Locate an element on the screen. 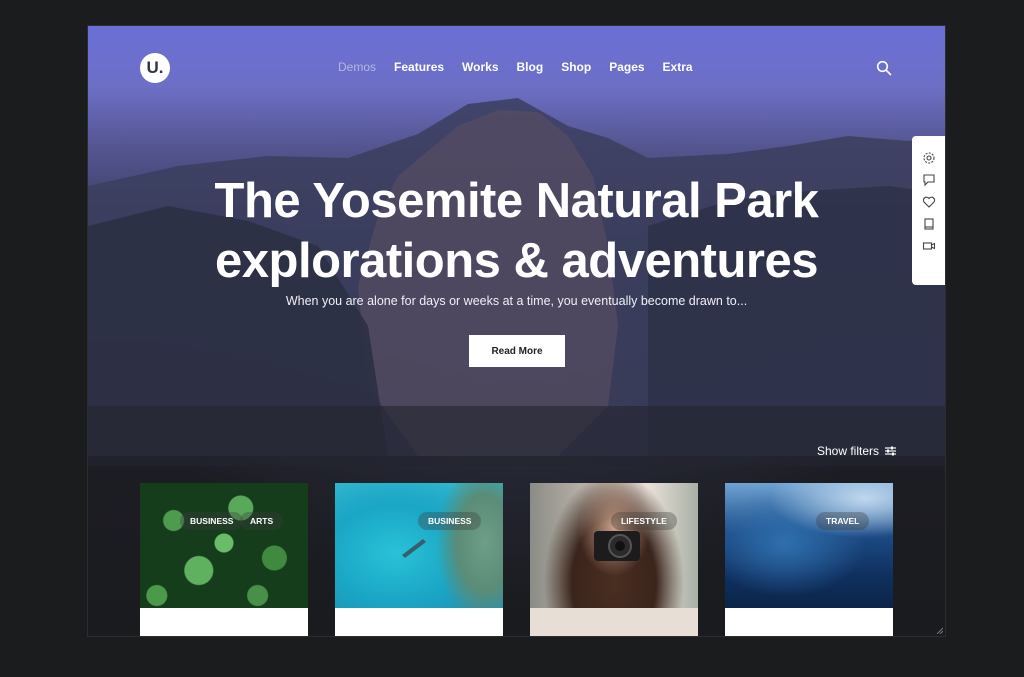 The width and height of the screenshot is (1024, 677). read-more-button: Read More is located at coordinates (517, 351).